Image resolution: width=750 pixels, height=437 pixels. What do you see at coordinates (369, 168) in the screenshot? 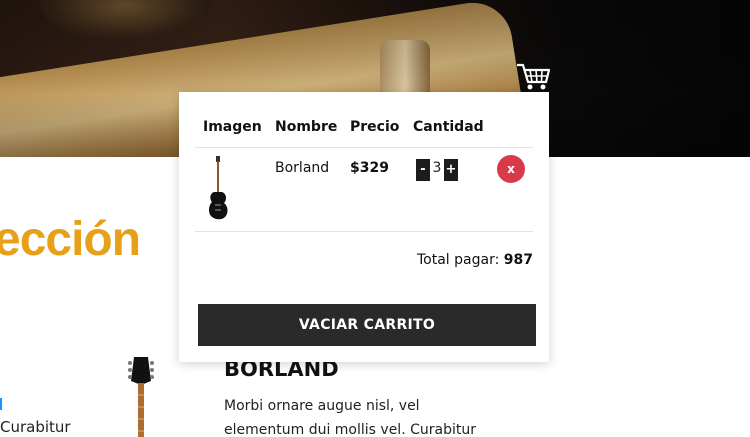
I see `cart-item-price: $329` at bounding box center [369, 168].